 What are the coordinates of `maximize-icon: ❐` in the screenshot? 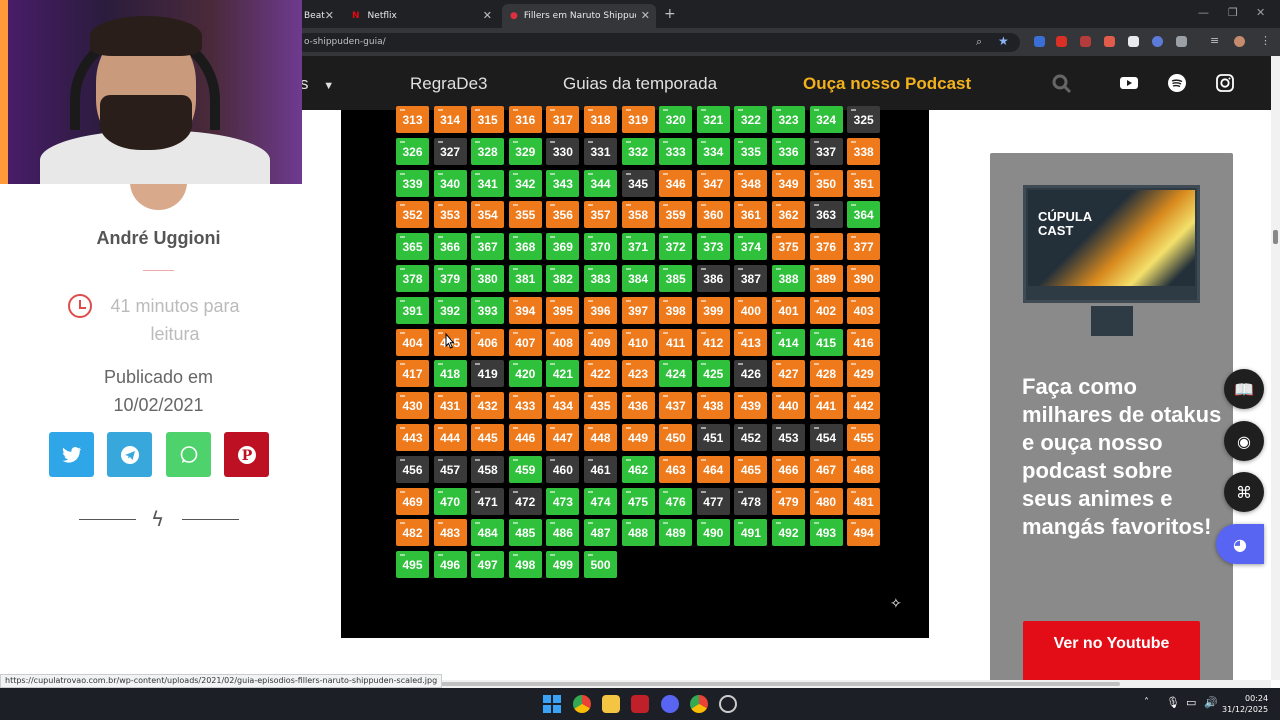 It's located at (1233, 12).